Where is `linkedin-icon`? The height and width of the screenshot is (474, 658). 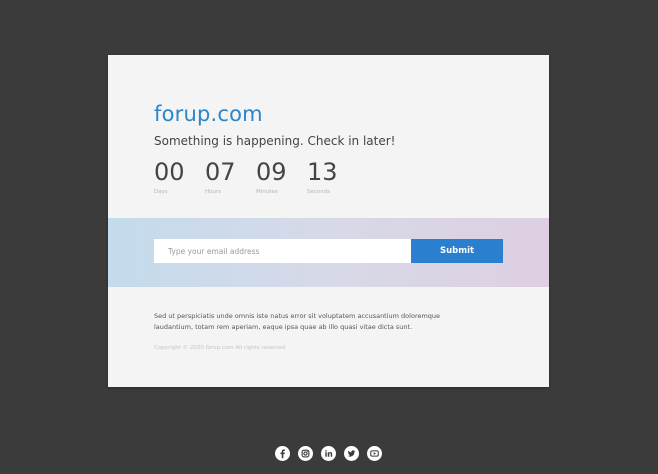
linkedin-icon is located at coordinates (328, 453).